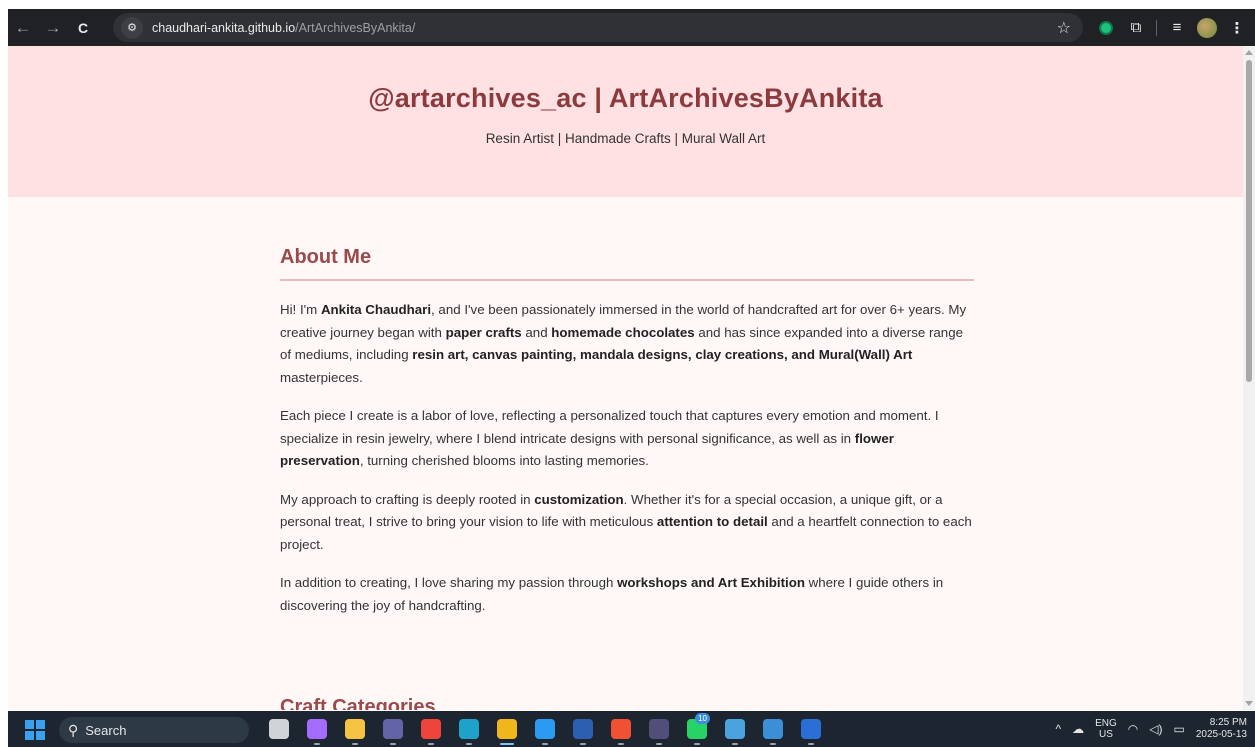 The height and width of the screenshot is (747, 1255). I want to click on forward-button: →, so click(53, 28).